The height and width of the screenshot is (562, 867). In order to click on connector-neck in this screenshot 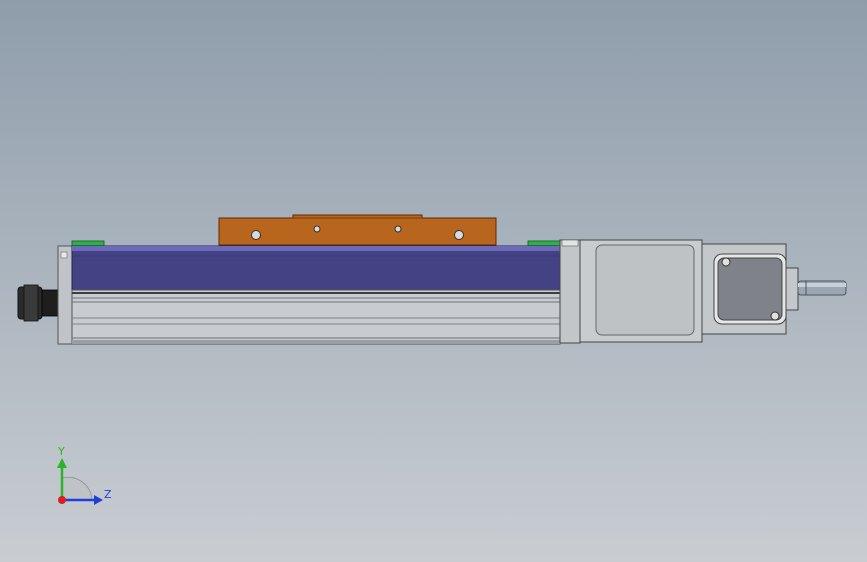, I will do `click(51, 303)`.